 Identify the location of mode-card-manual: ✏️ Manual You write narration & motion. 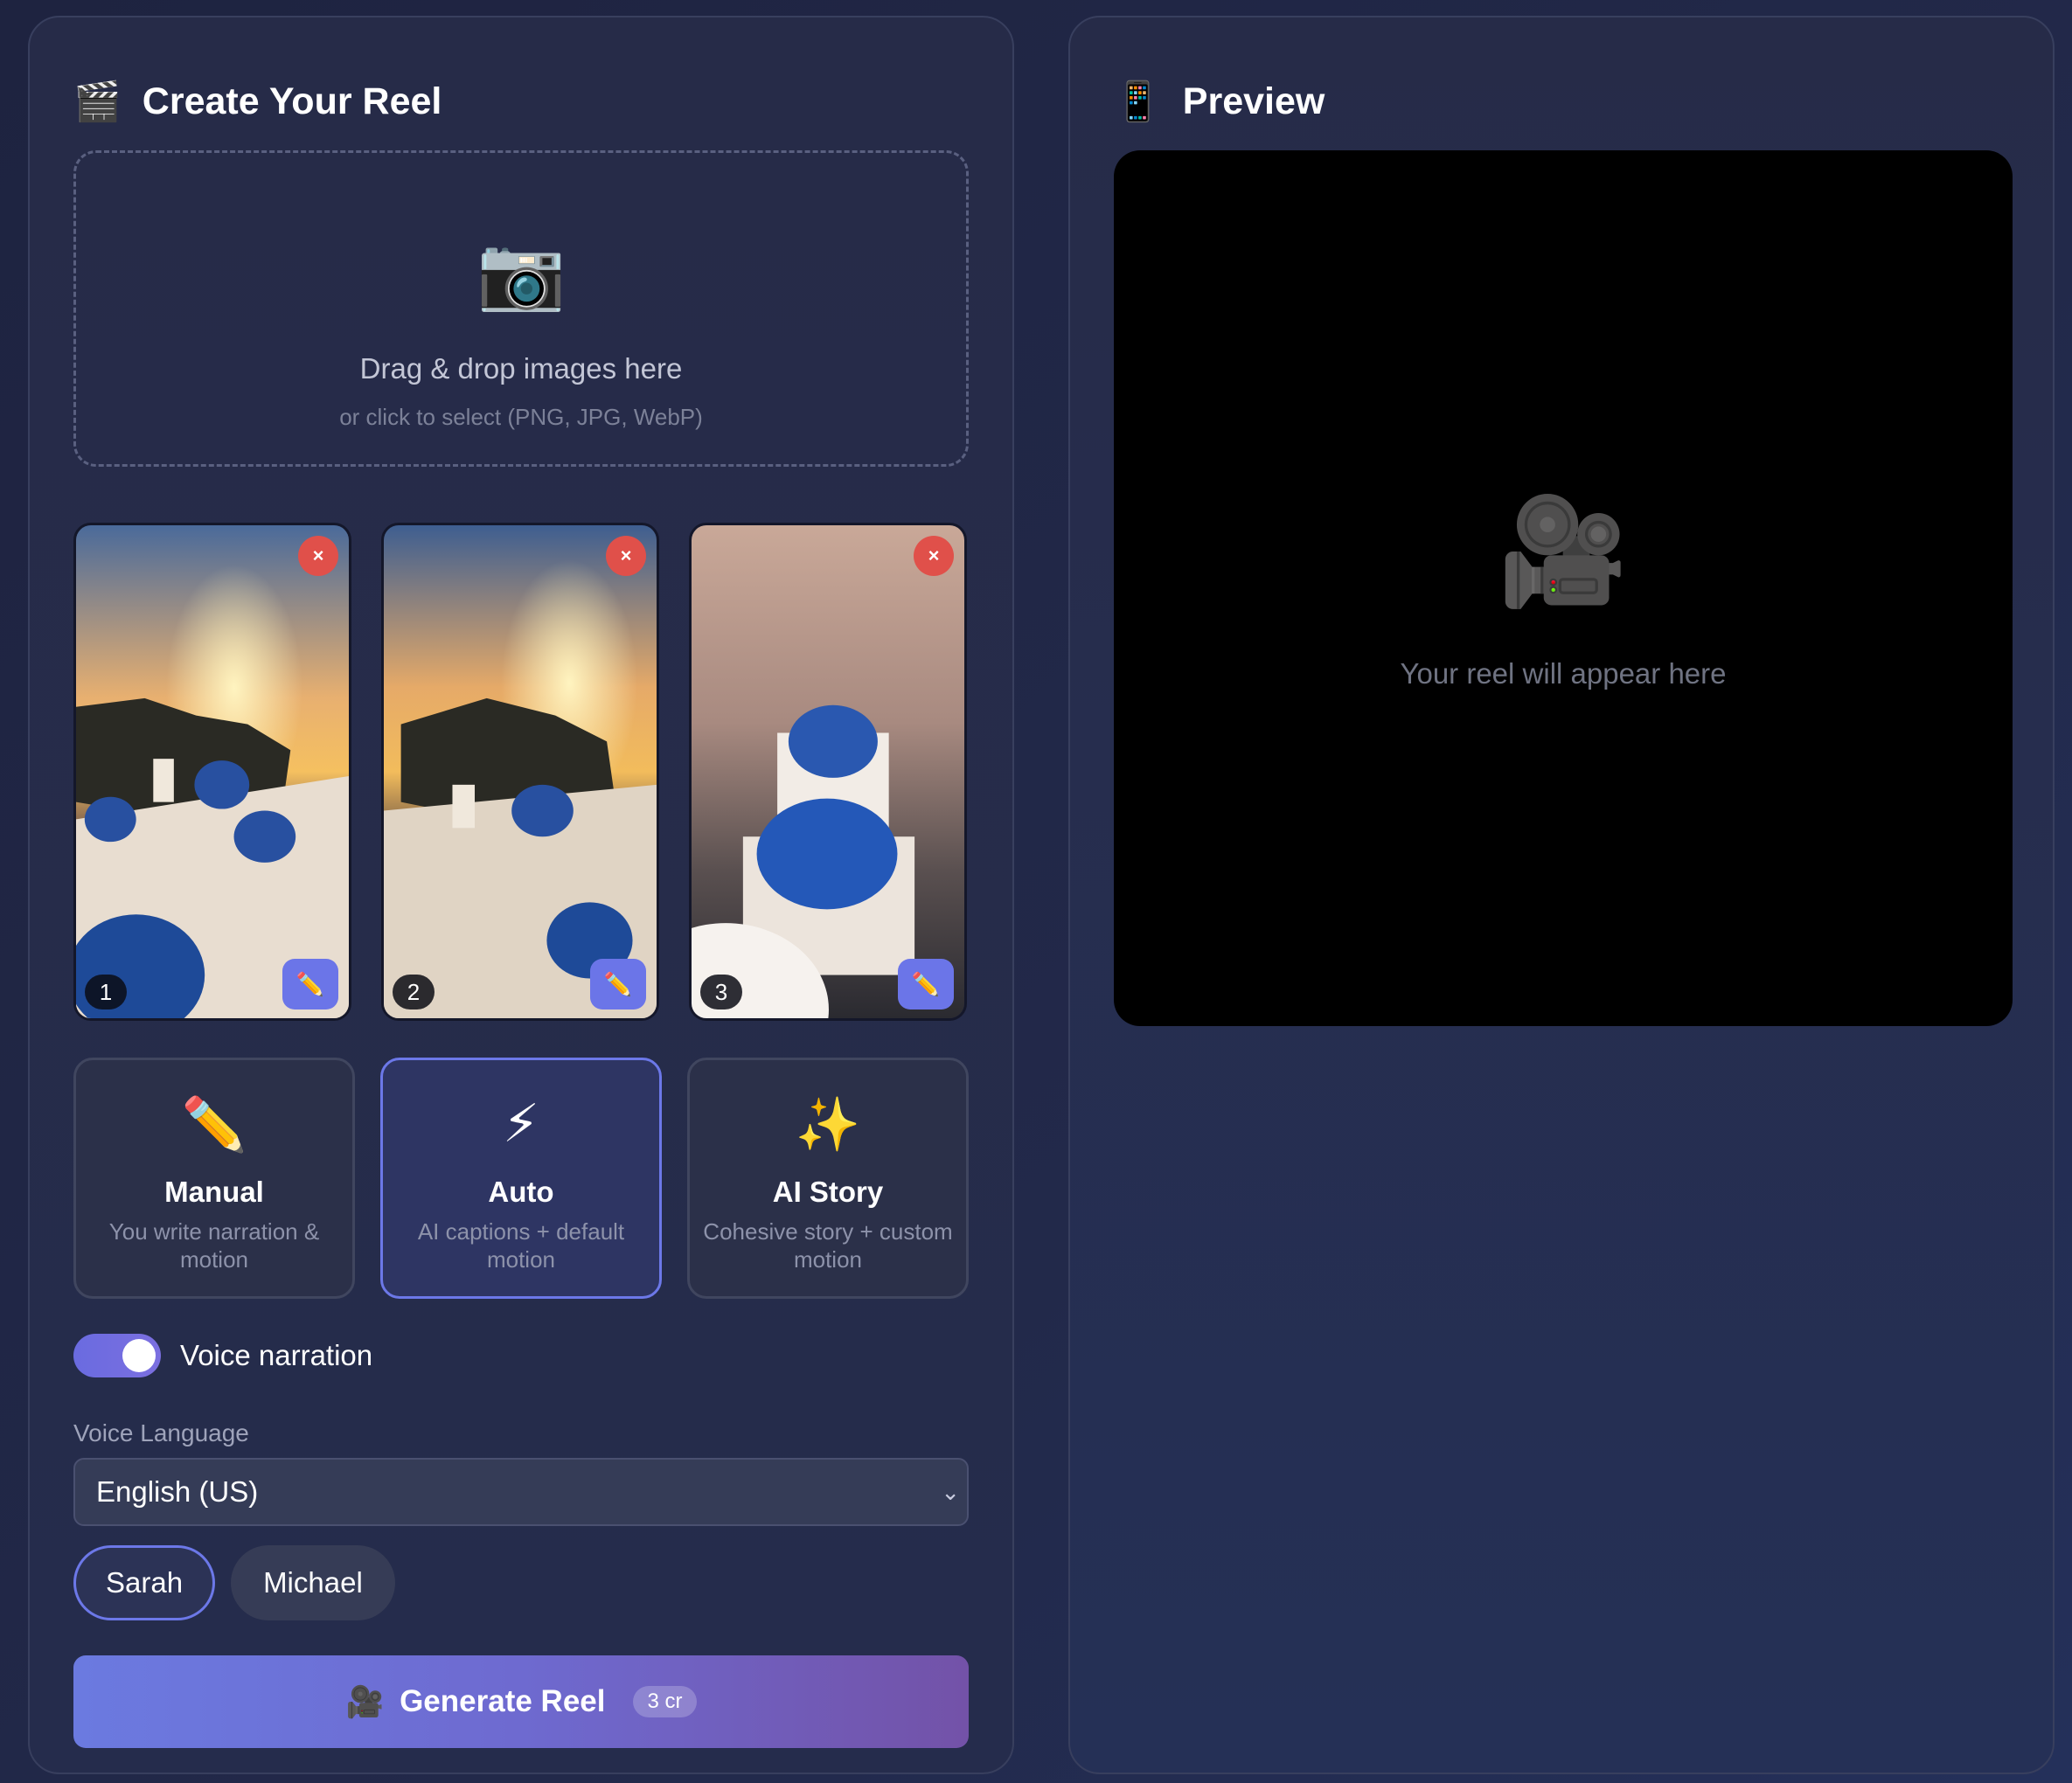
(214, 1178).